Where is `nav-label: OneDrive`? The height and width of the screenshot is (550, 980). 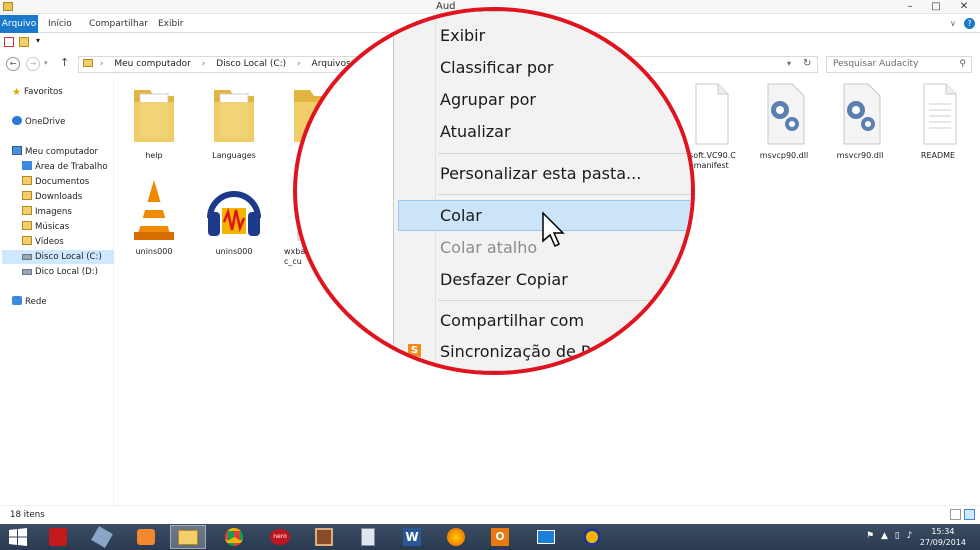 nav-label: OneDrive is located at coordinates (45, 122).